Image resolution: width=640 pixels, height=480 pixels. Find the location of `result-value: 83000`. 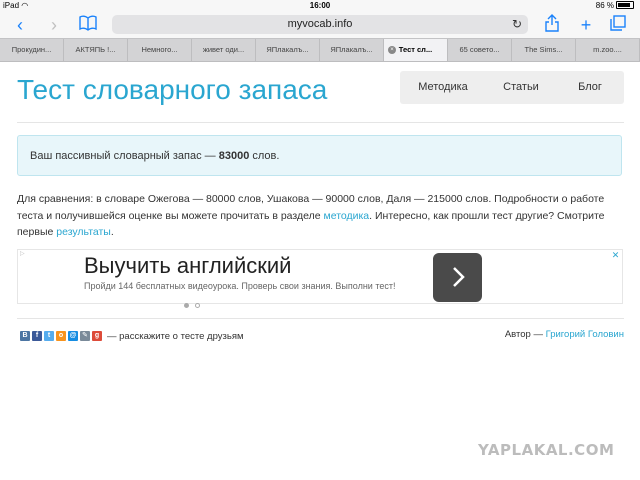

result-value: 83000 is located at coordinates (234, 156).